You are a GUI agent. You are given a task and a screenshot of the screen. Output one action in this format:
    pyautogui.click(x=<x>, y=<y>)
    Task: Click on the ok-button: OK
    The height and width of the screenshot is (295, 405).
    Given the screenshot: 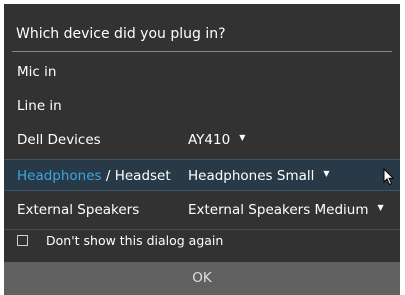 What is the action you would take?
    pyautogui.click(x=202, y=278)
    